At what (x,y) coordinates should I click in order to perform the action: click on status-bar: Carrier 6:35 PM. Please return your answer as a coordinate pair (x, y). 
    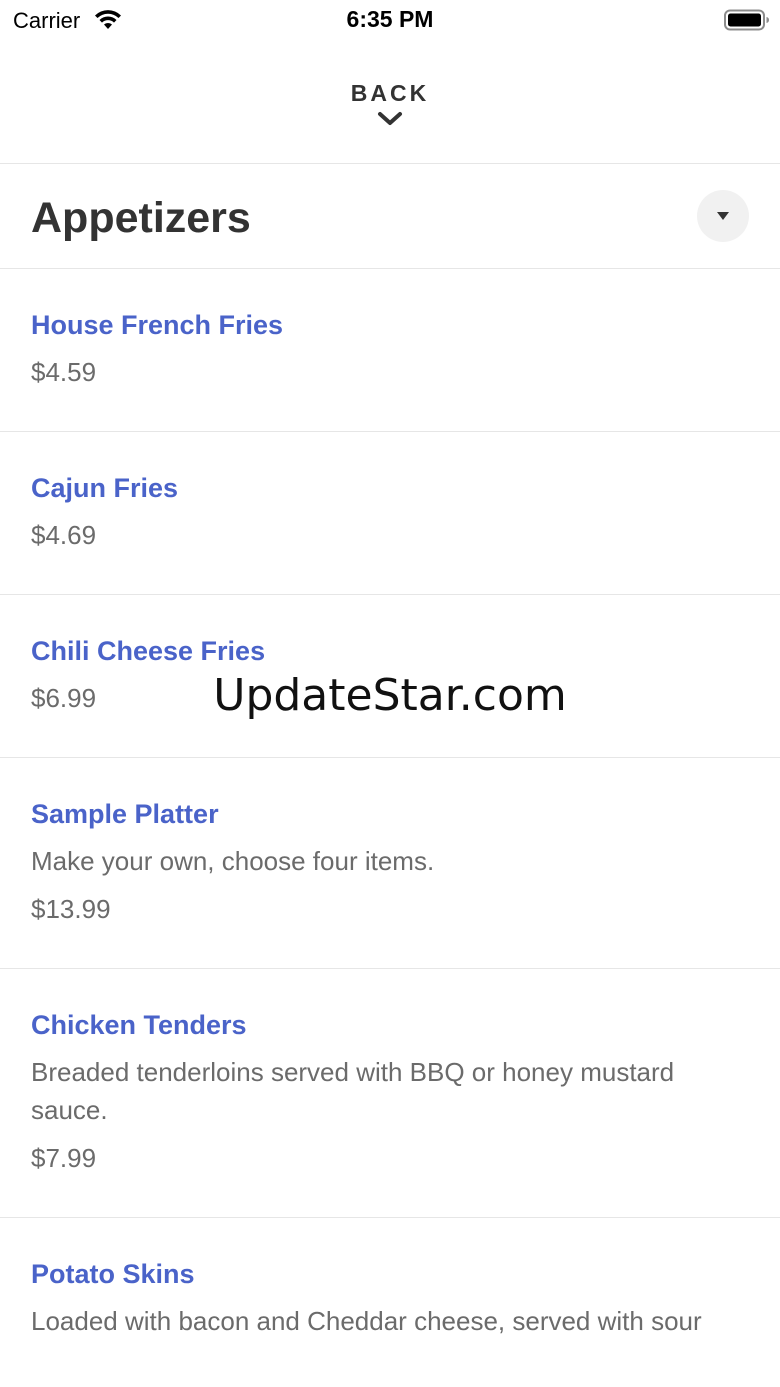
    Looking at the image, I should click on (390, 20).